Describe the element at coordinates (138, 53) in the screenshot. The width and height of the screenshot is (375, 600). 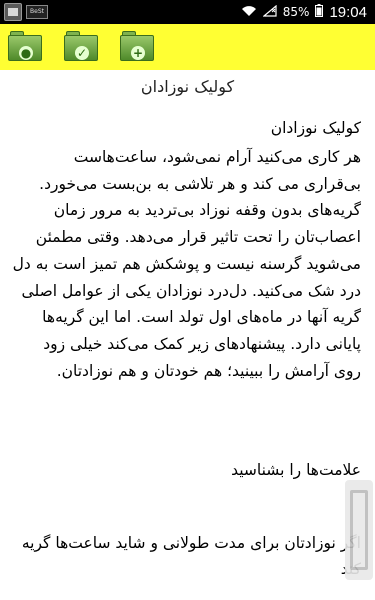
I see `add-symbol: +` at that location.